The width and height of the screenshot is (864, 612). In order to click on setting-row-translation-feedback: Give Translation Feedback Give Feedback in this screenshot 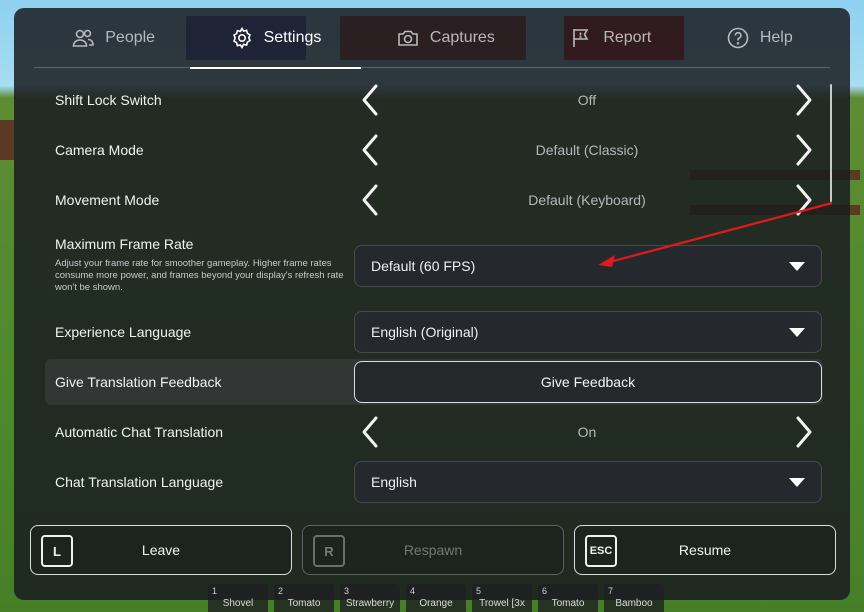, I will do `click(434, 382)`.